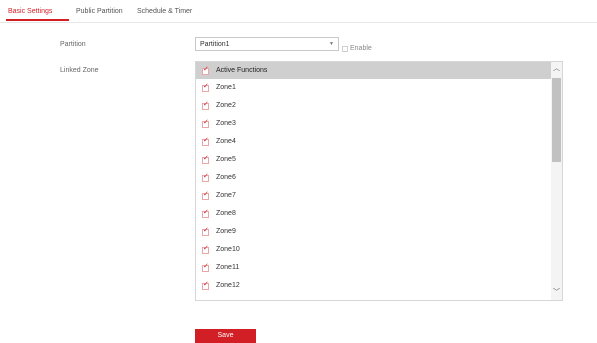 Image resolution: width=597 pixels, height=343 pixels. I want to click on zone-row: ✓ Zone9, so click(374, 232).